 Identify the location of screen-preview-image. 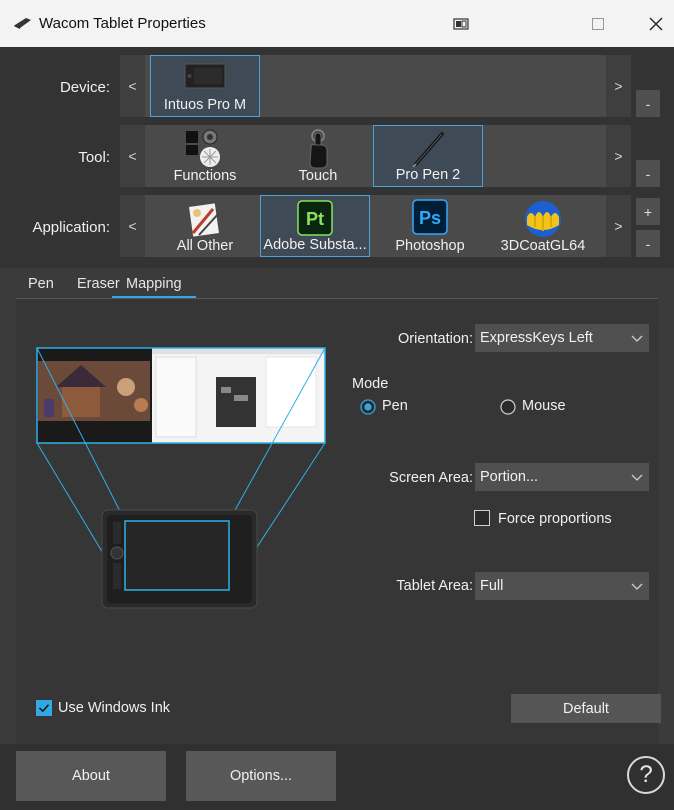
(181, 395).